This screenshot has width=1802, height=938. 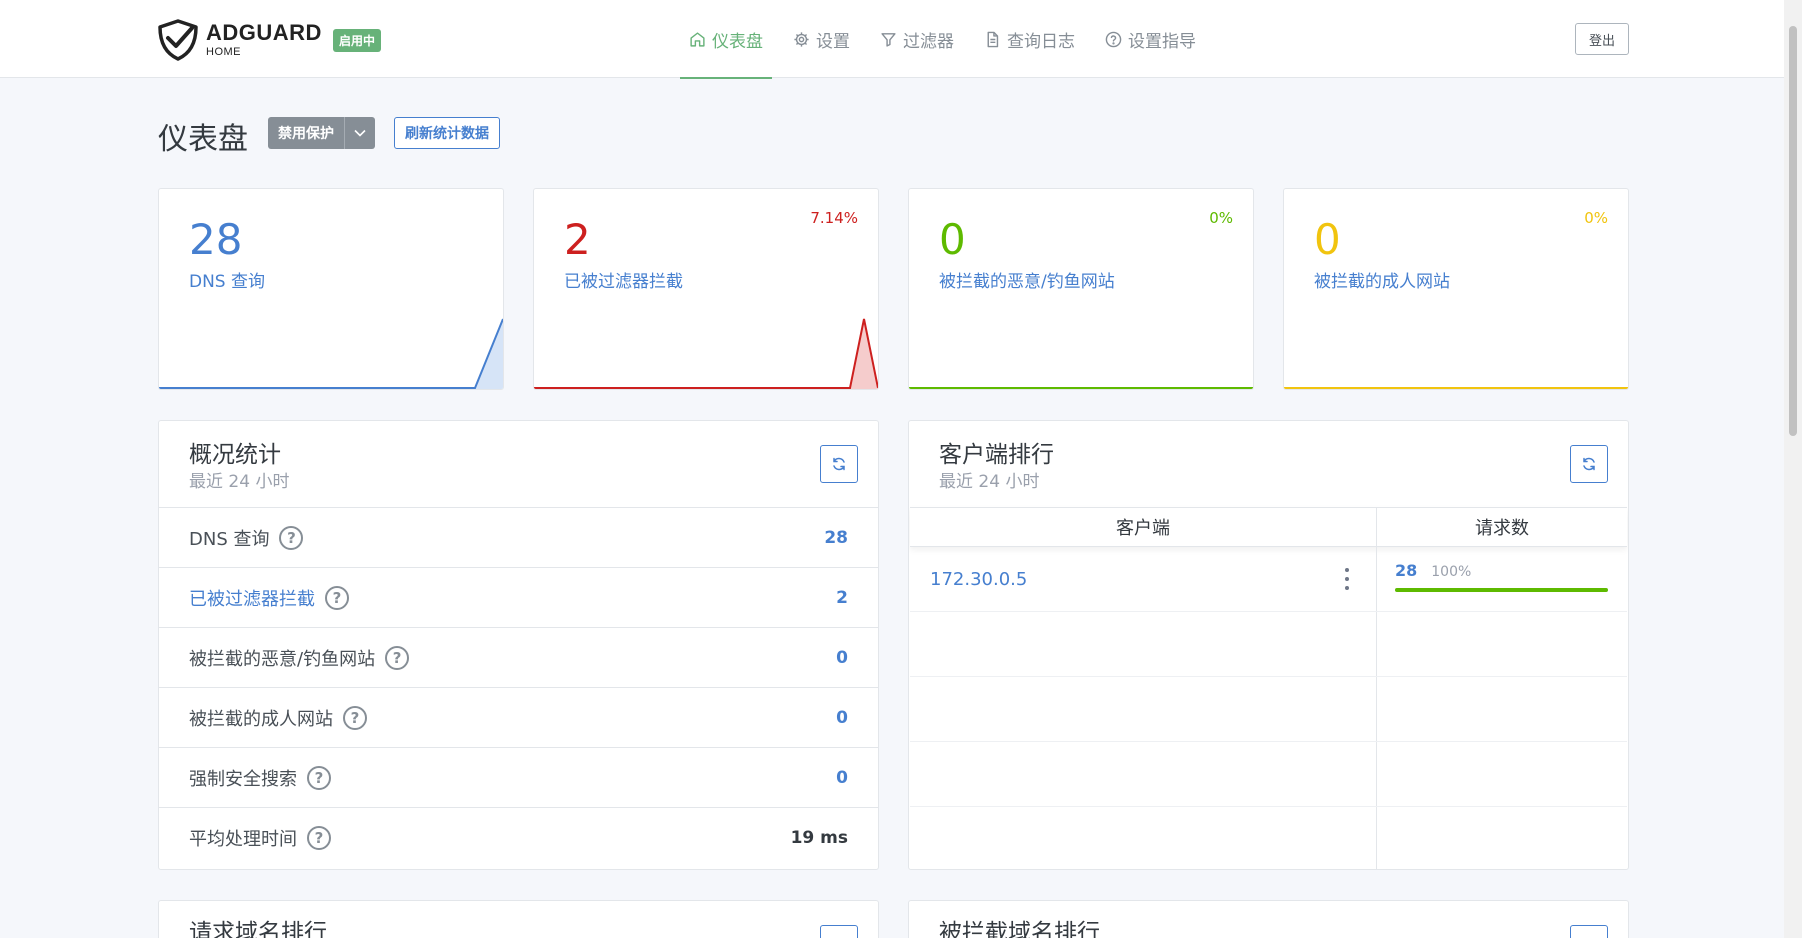 I want to click on stat-label: 被拦截的成人网站, so click(x=1382, y=282).